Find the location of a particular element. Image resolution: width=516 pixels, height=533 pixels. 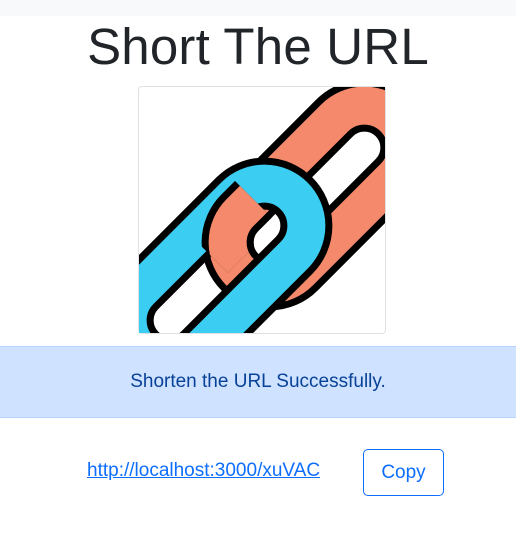

copy-button: Copy is located at coordinates (403, 472).